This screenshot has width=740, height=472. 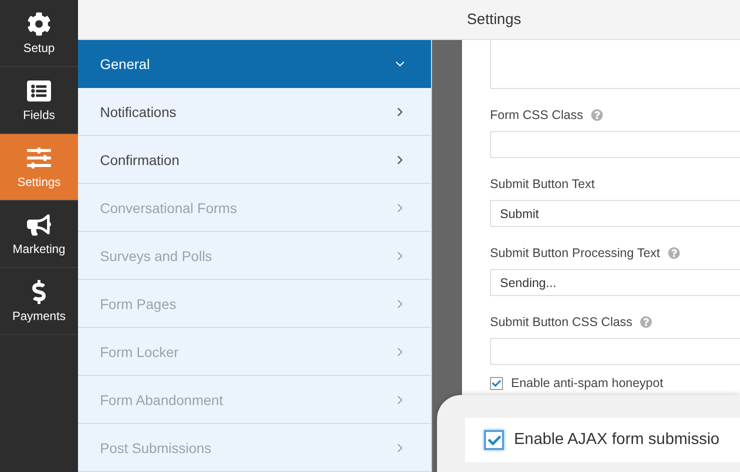 What do you see at coordinates (542, 184) in the screenshot?
I see `field-label: Submit Button Text` at bounding box center [542, 184].